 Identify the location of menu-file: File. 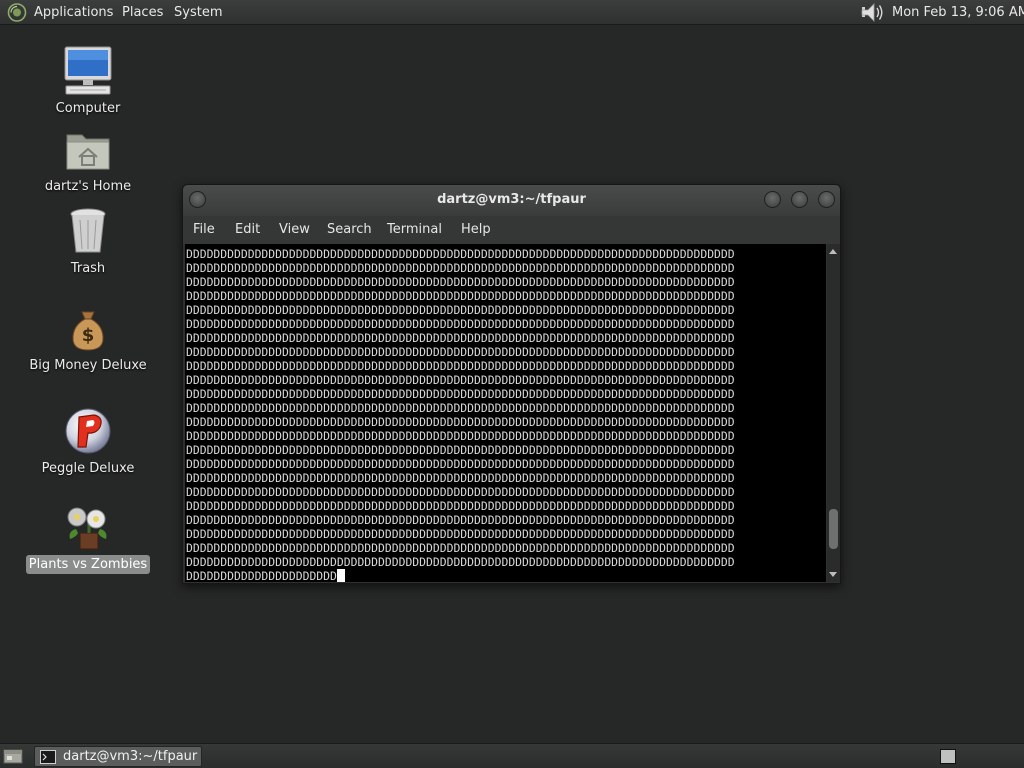
(204, 230).